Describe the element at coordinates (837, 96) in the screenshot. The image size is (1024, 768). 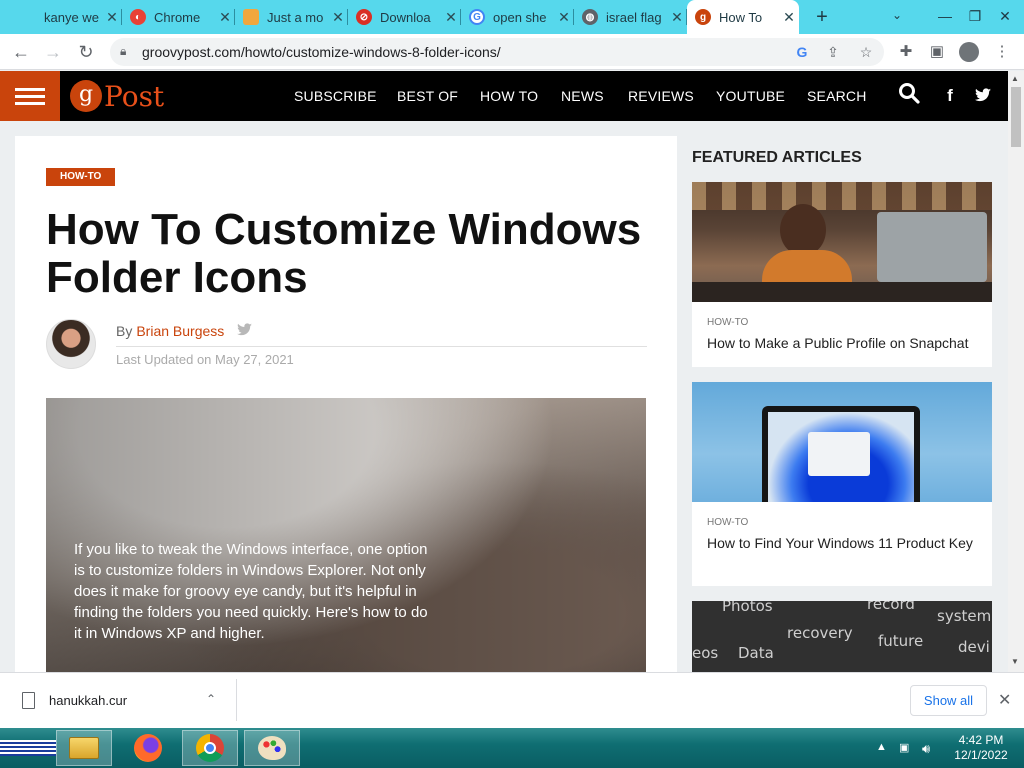
I see `nav-search: SEARCH` at that location.